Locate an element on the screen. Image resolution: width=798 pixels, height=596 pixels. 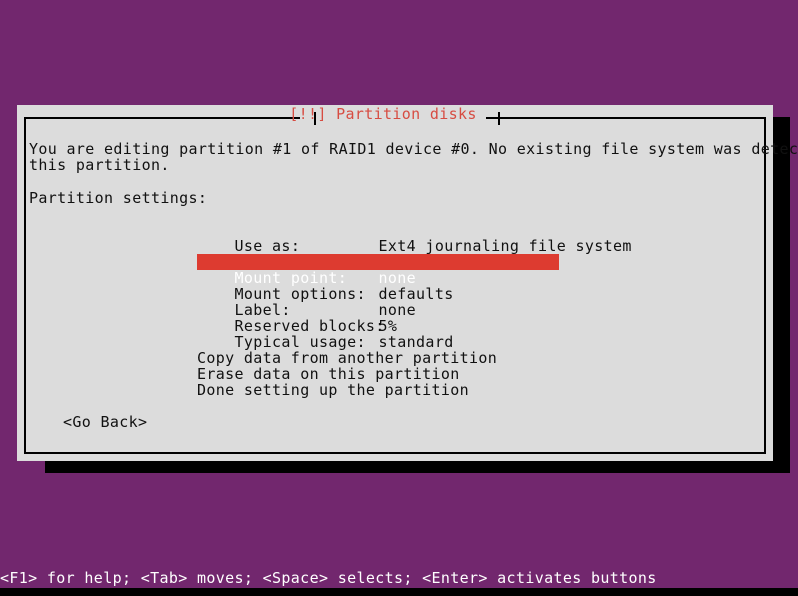
setting-value-typical-usage: standard is located at coordinates (416, 342).